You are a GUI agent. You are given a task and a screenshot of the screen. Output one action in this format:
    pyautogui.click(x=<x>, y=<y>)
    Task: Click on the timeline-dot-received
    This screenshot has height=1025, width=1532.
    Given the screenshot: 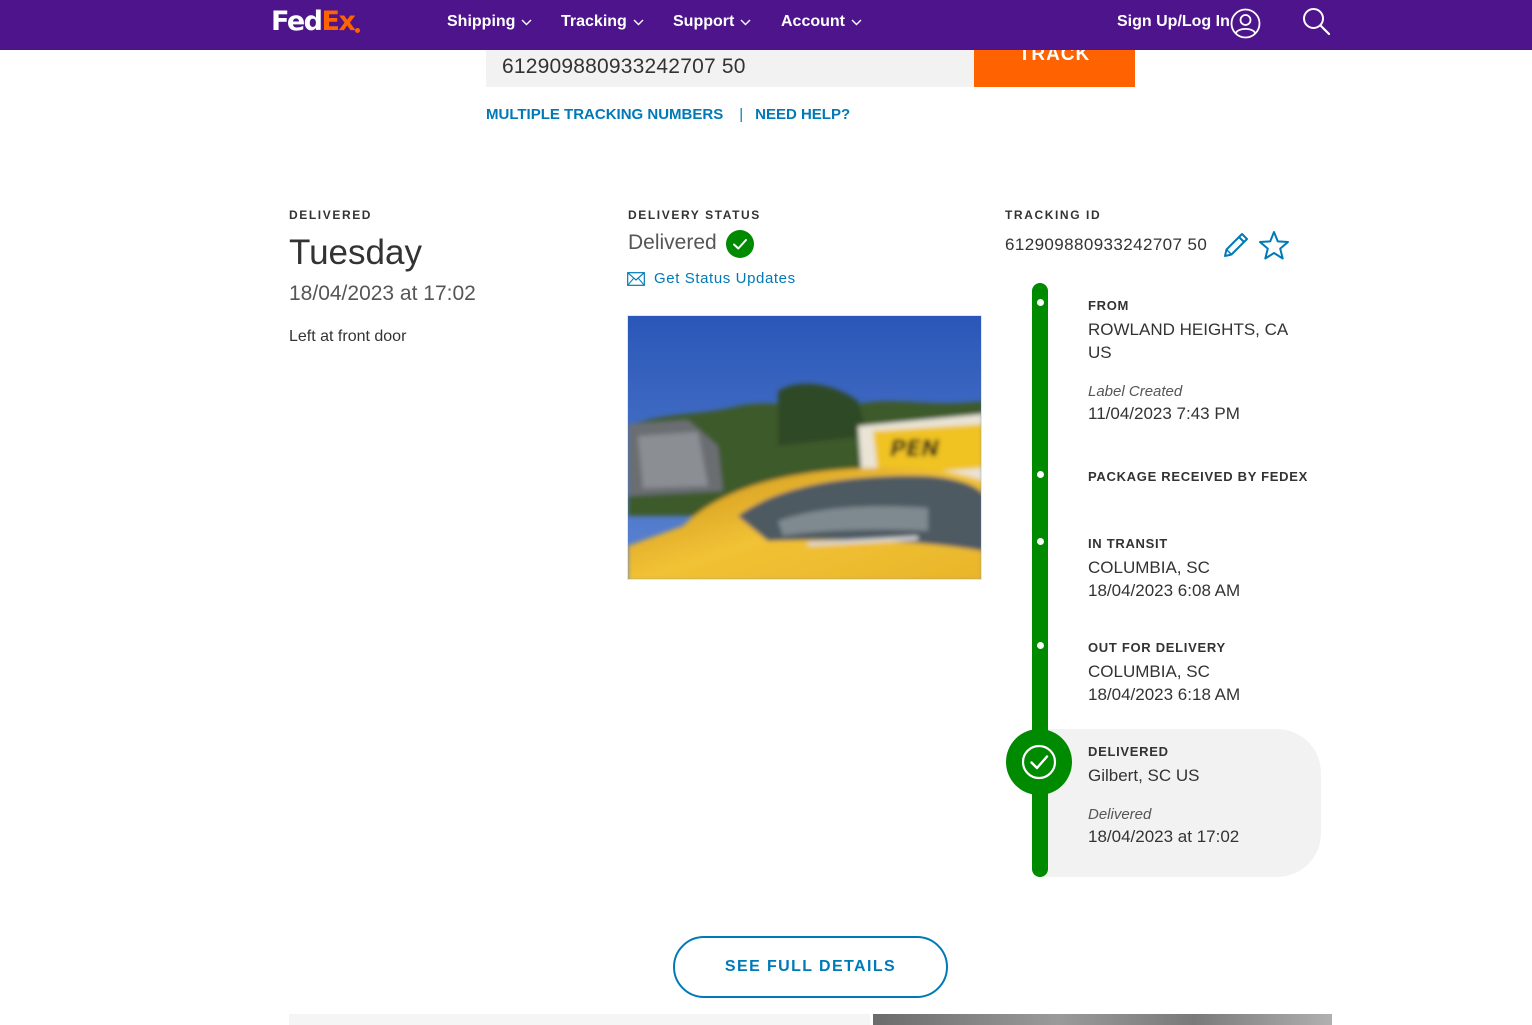 What is the action you would take?
    pyautogui.click(x=1040, y=474)
    